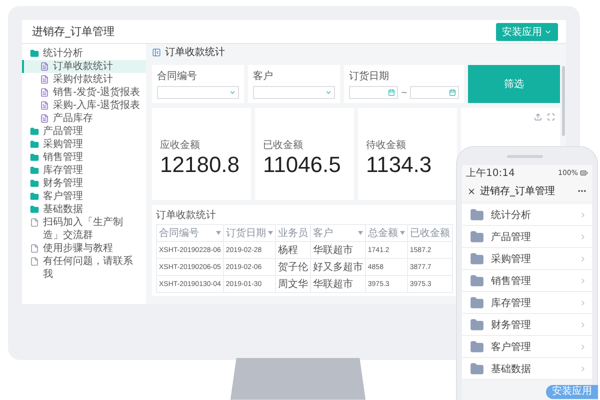  What do you see at coordinates (563, 101) in the screenshot?
I see `scrollbar` at bounding box center [563, 101].